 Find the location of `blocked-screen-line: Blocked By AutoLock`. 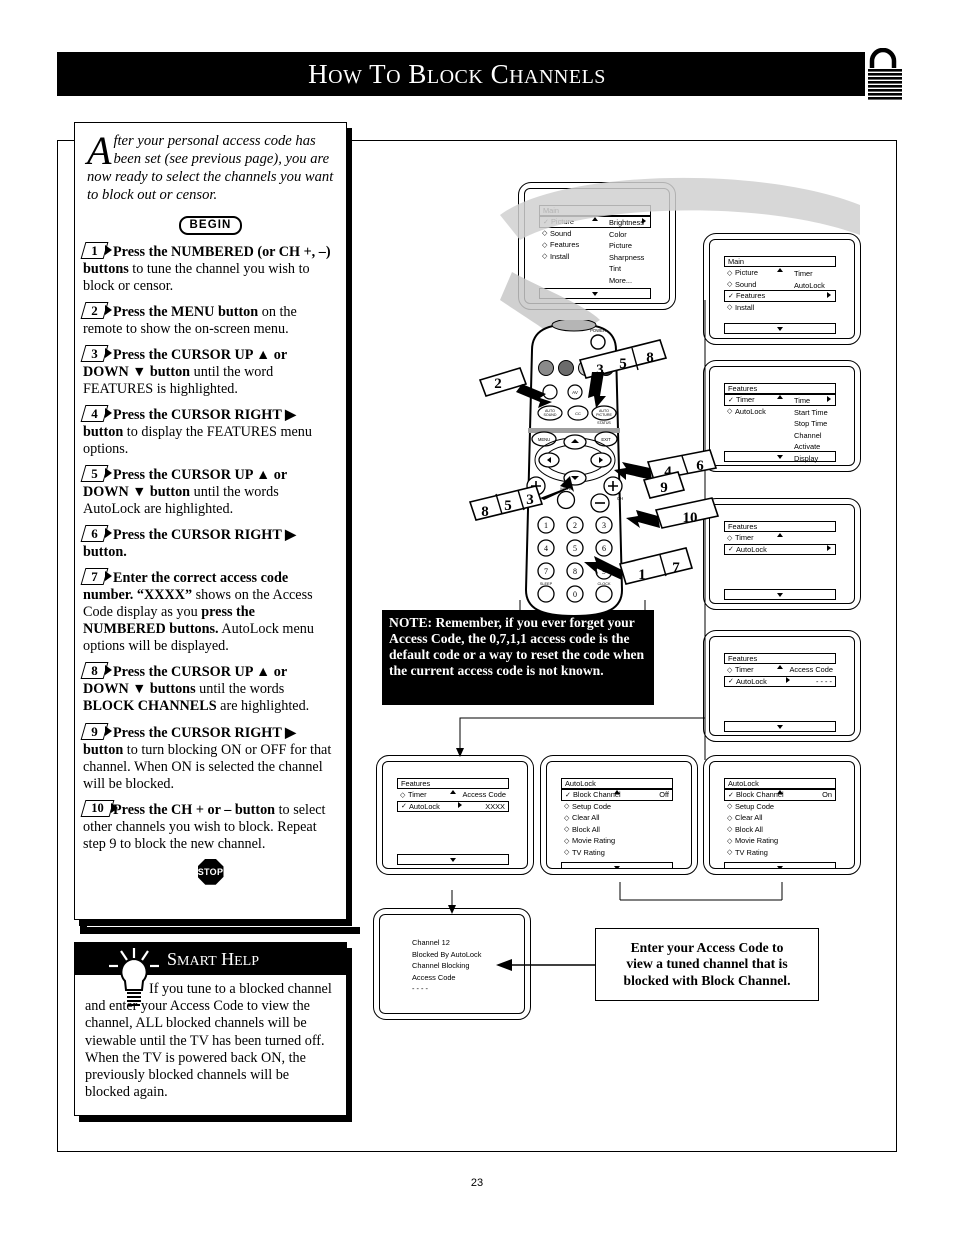

blocked-screen-line: Blocked By AutoLock is located at coordinates (447, 954).